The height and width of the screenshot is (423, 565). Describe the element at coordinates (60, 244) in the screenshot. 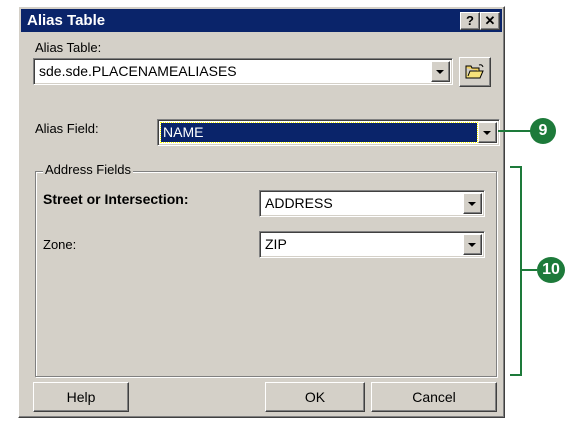

I see `zone-label: Zone:` at that location.